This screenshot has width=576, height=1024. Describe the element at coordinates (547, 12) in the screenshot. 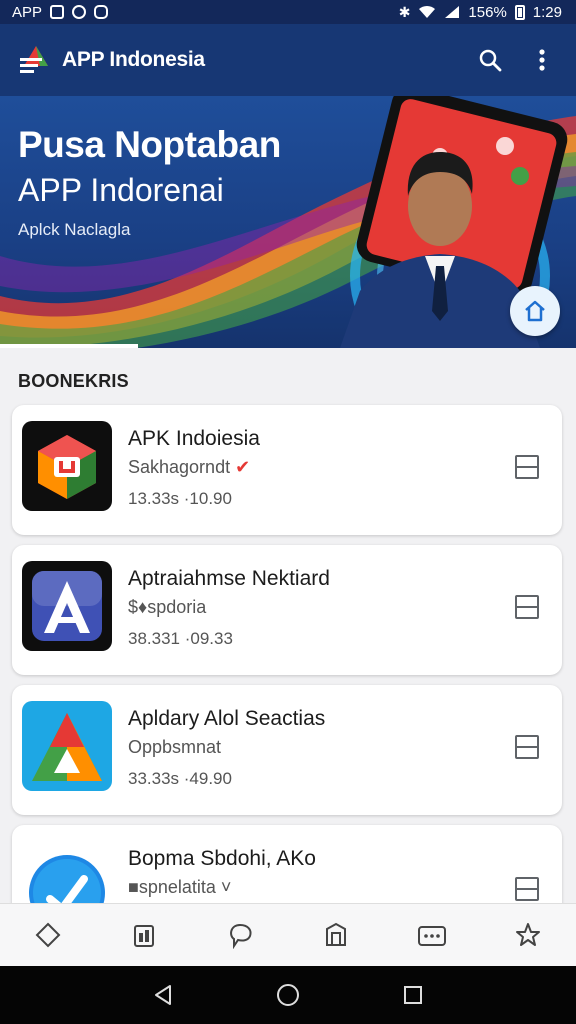

I see `status-time: 1:29` at that location.